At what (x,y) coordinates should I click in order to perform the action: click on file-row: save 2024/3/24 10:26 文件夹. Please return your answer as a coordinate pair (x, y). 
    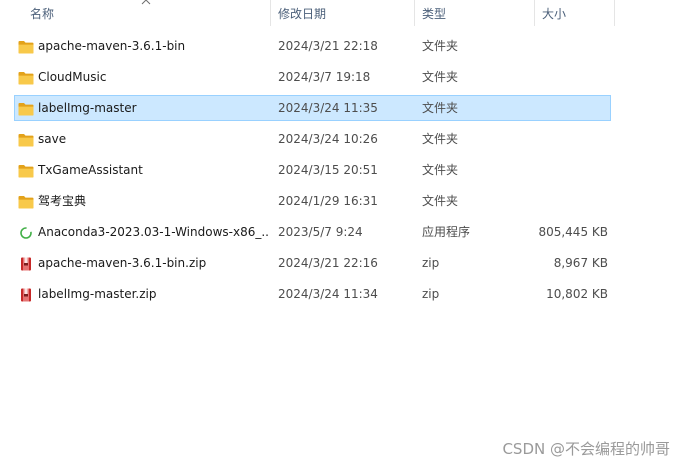
    Looking at the image, I should click on (312, 139).